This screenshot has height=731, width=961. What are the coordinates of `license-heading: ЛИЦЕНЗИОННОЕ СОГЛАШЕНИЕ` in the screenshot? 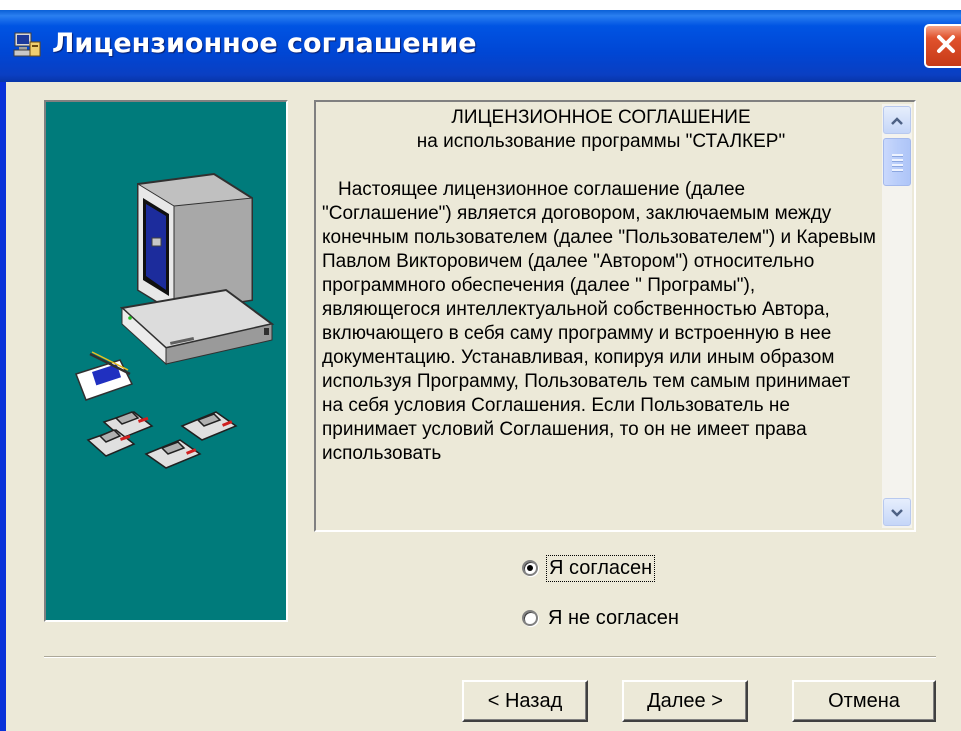 It's located at (601, 117).